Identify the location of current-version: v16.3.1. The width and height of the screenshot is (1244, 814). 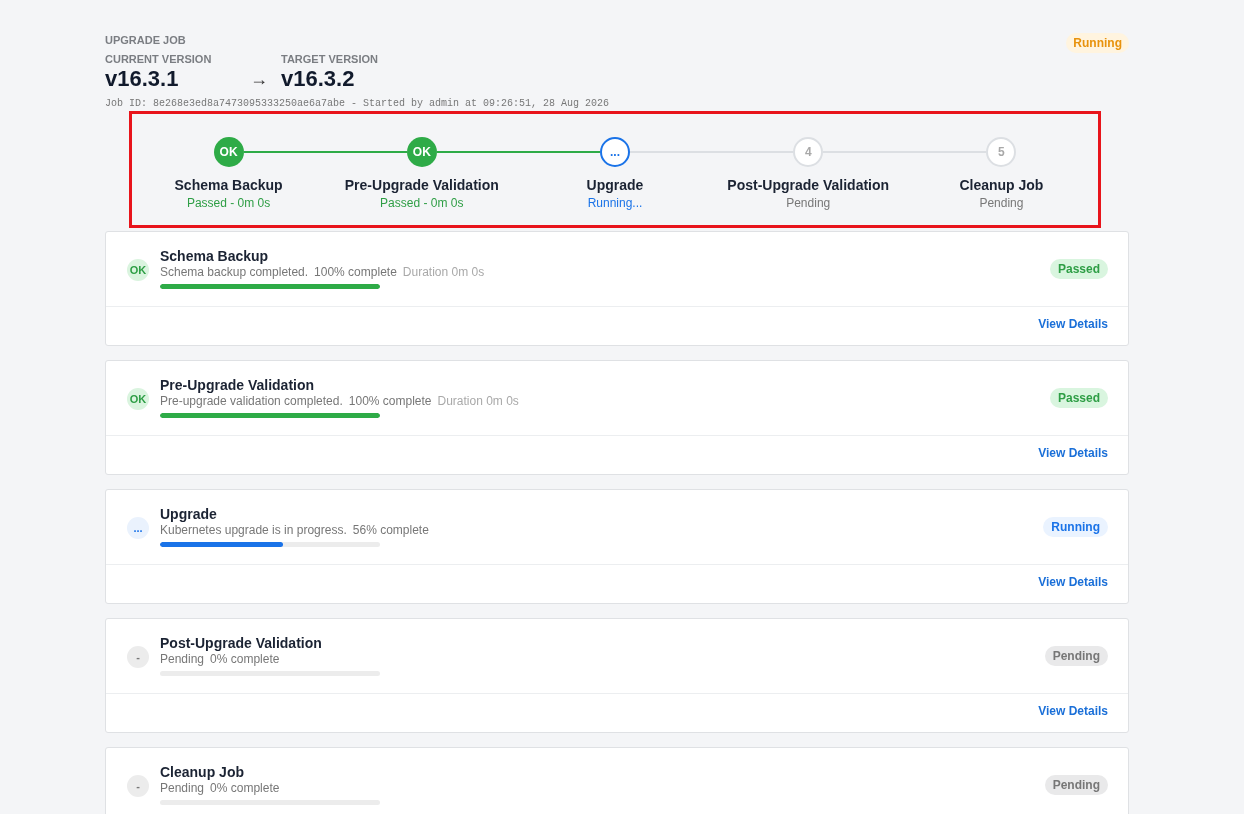
(142, 79).